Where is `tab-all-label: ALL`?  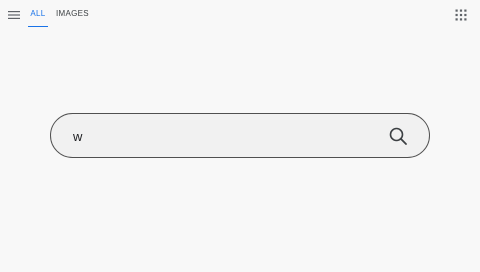
tab-all-label: ALL is located at coordinates (38, 13).